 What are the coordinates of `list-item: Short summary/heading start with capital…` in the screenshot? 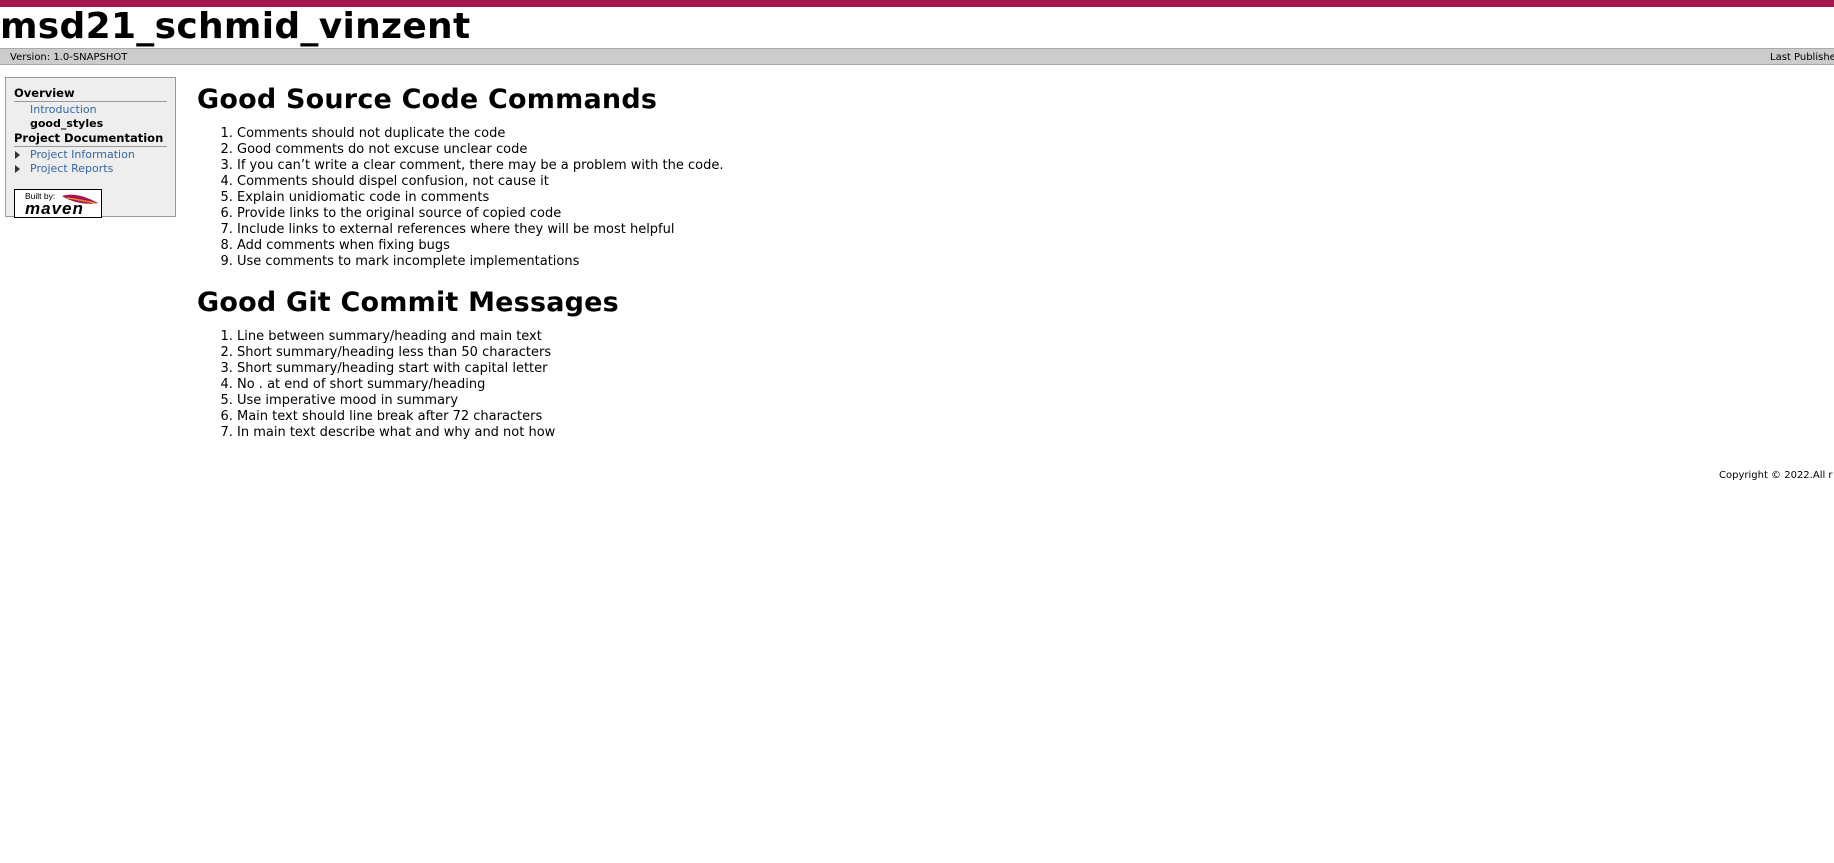 It's located at (967, 369).